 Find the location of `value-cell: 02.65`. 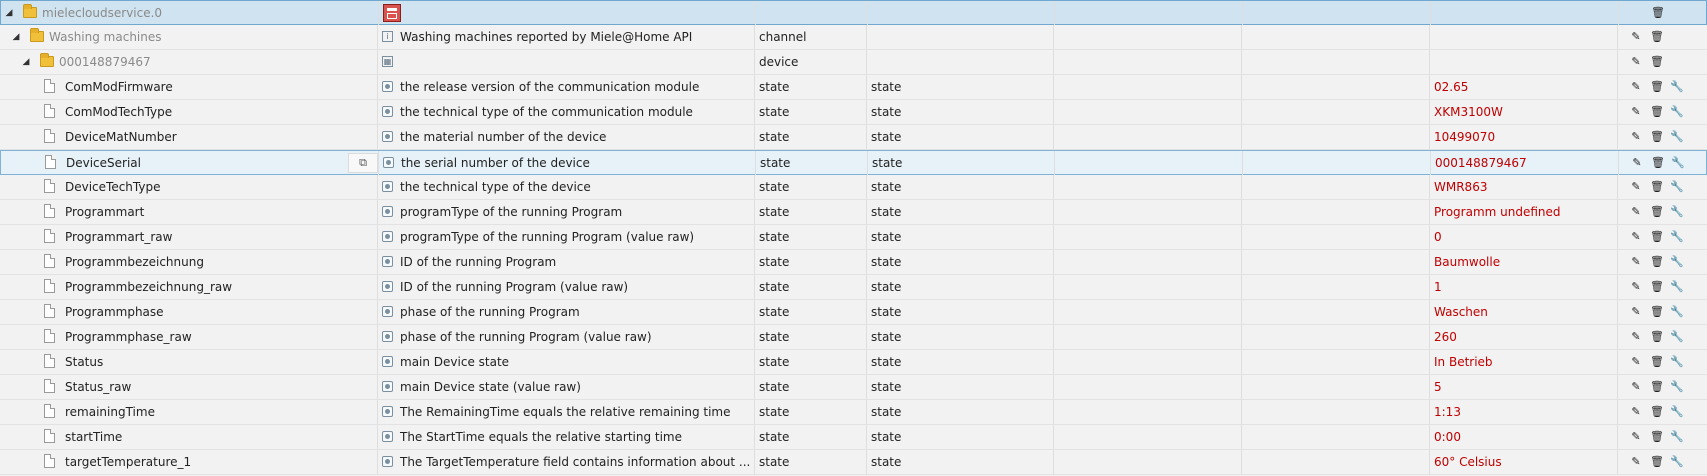

value-cell: 02.65 is located at coordinates (1523, 87).